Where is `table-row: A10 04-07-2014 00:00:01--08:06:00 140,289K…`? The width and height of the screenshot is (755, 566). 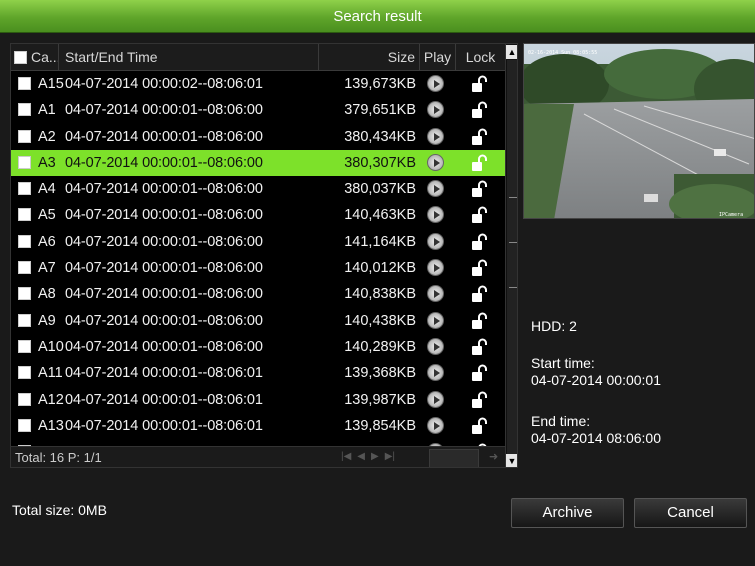
table-row: A10 04-07-2014 00:00:01--08:06:00 140,289K… is located at coordinates (258, 347).